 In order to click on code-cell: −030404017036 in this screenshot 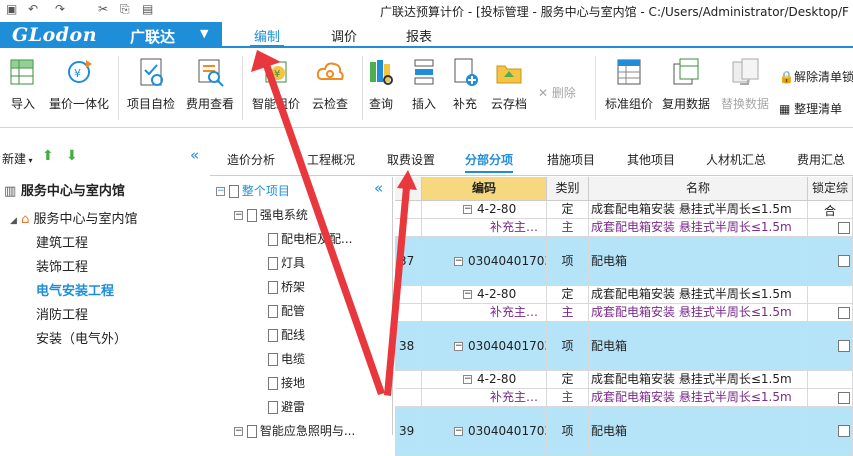, I will do `click(484, 261)`.